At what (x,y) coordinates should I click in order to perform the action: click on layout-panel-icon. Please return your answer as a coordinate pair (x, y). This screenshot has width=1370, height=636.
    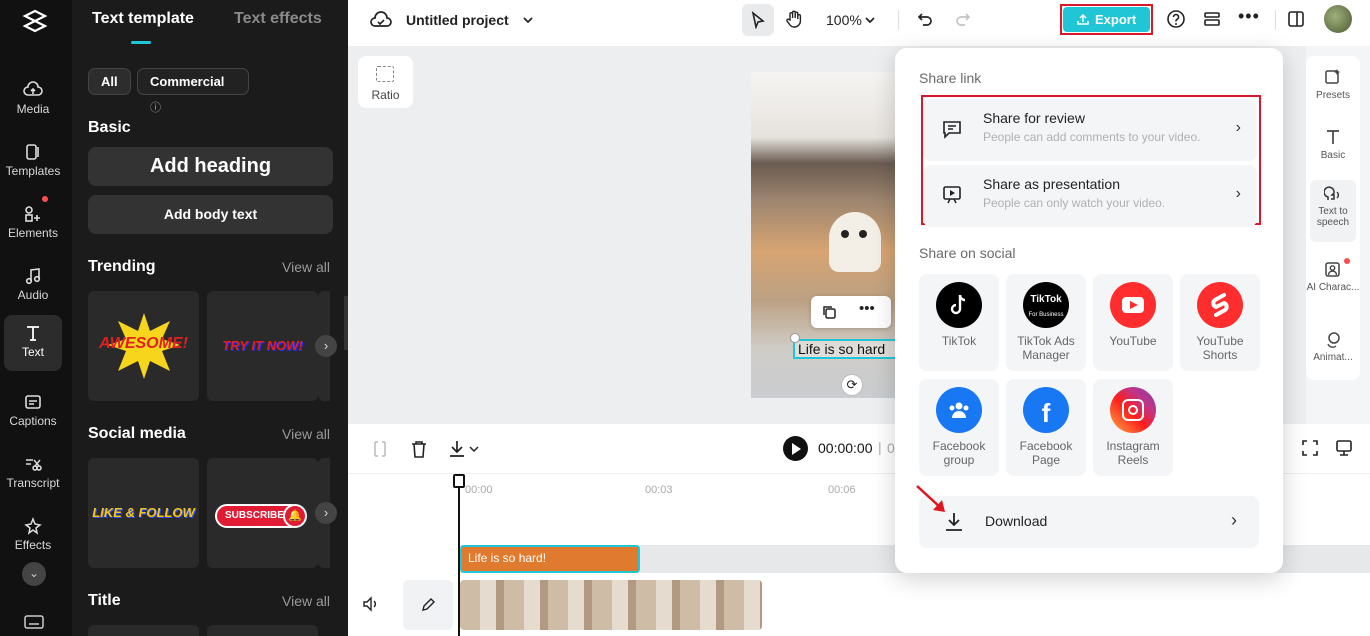
    Looking at the image, I should click on (1296, 19).